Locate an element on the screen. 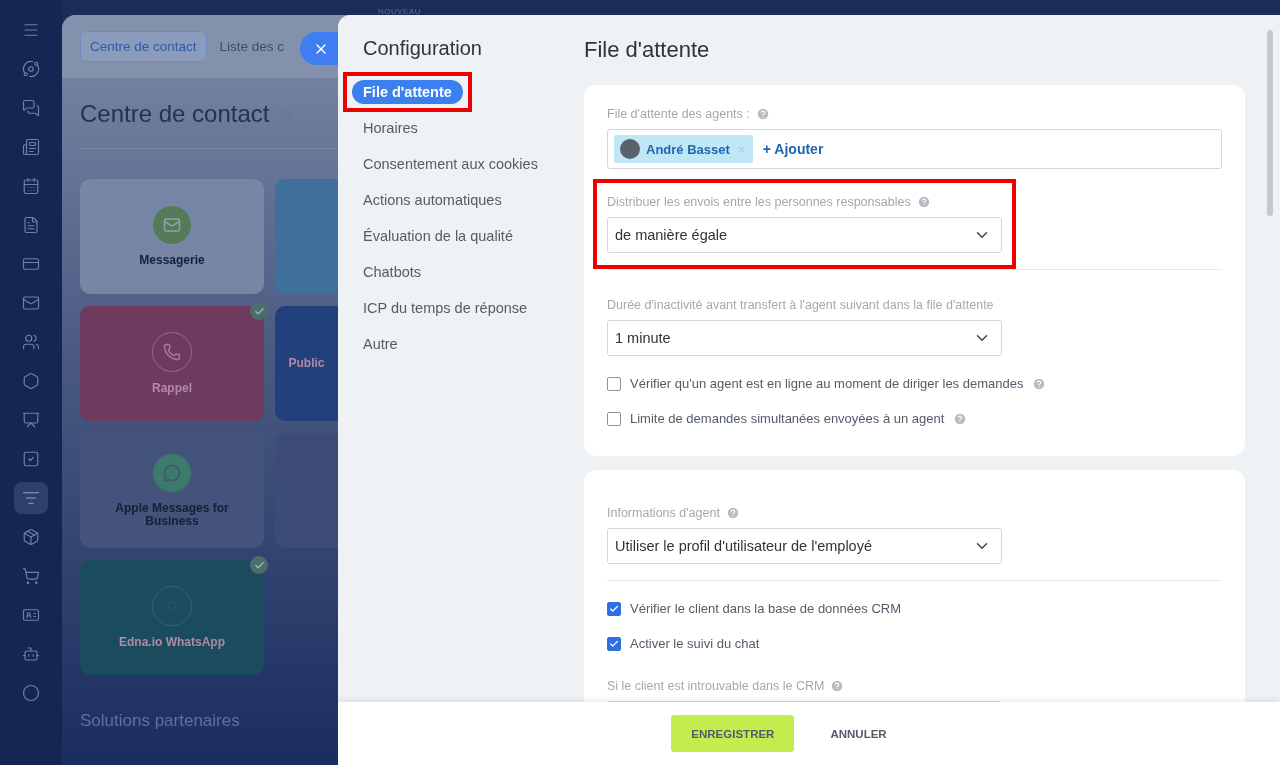 The image size is (1280, 765). checkbox-label: Activer le suivi du chat is located at coordinates (695, 643).